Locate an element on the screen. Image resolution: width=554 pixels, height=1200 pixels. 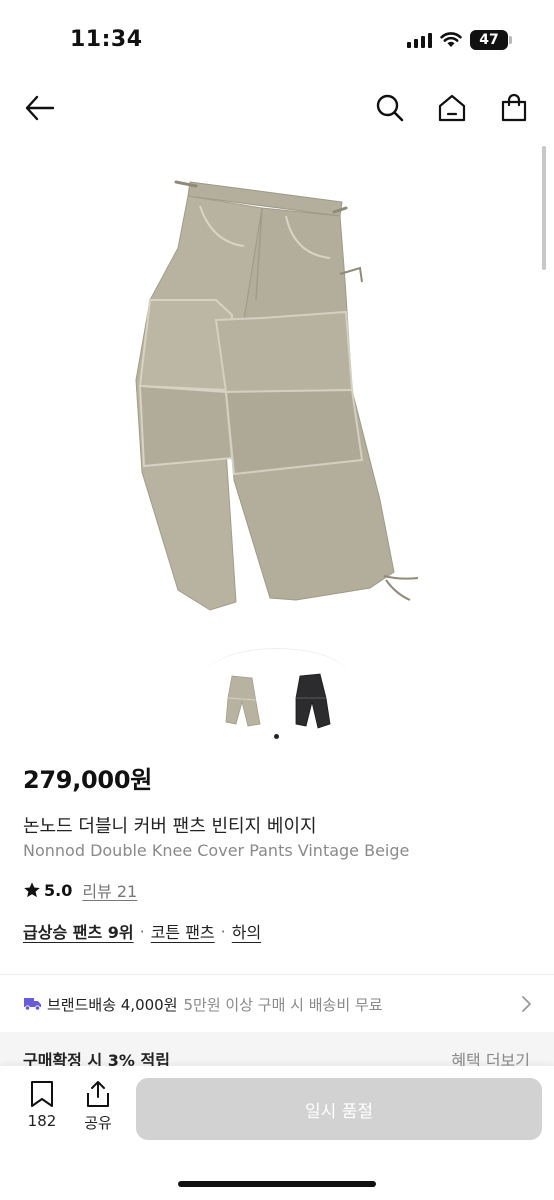
bookmark-icon is located at coordinates (42, 1094).